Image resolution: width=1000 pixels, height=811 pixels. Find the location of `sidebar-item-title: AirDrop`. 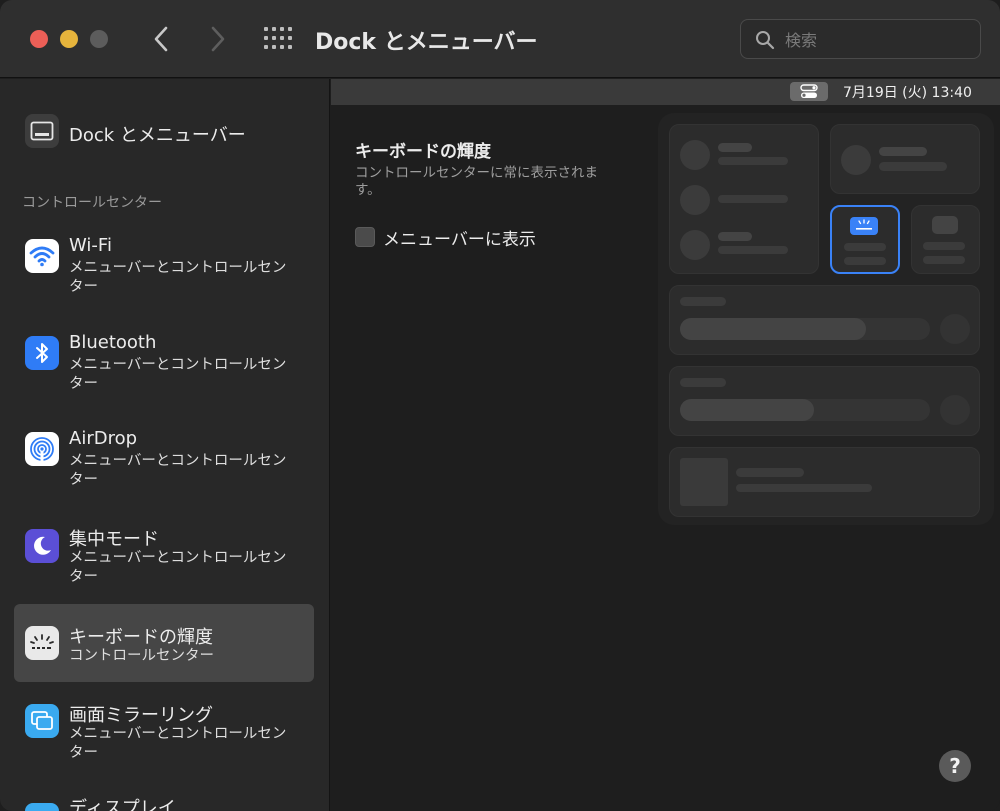

sidebar-item-title: AirDrop is located at coordinates (103, 438).